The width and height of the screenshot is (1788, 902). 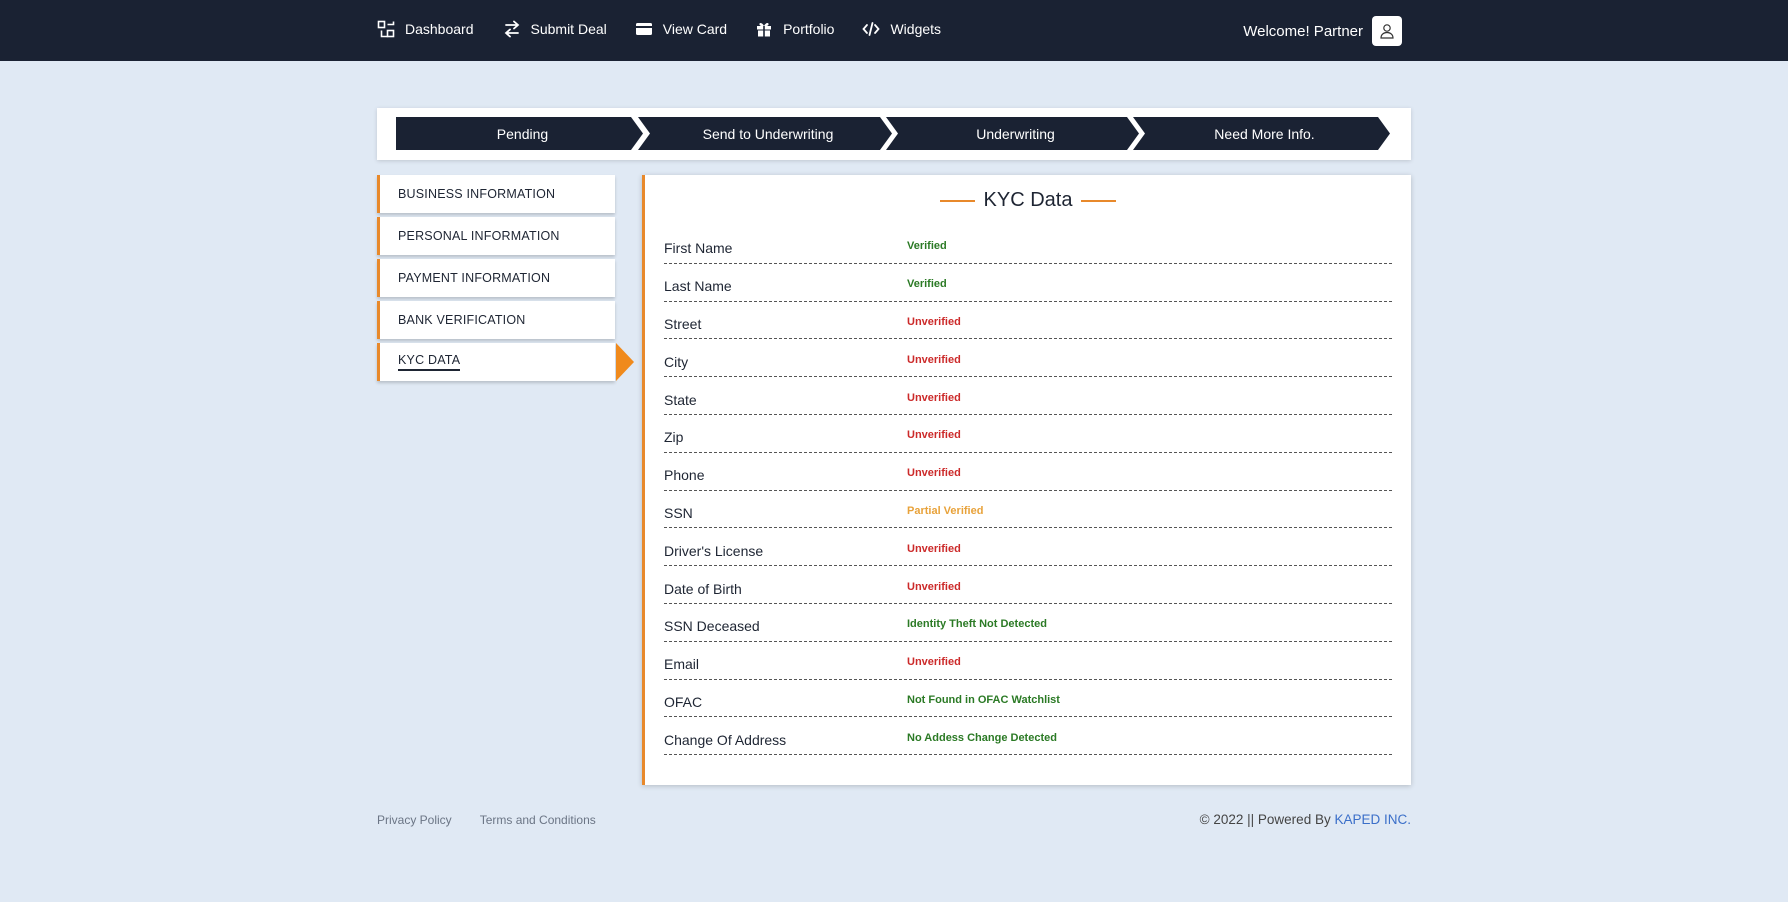 I want to click on active-indicator-arrow, so click(x=625, y=362).